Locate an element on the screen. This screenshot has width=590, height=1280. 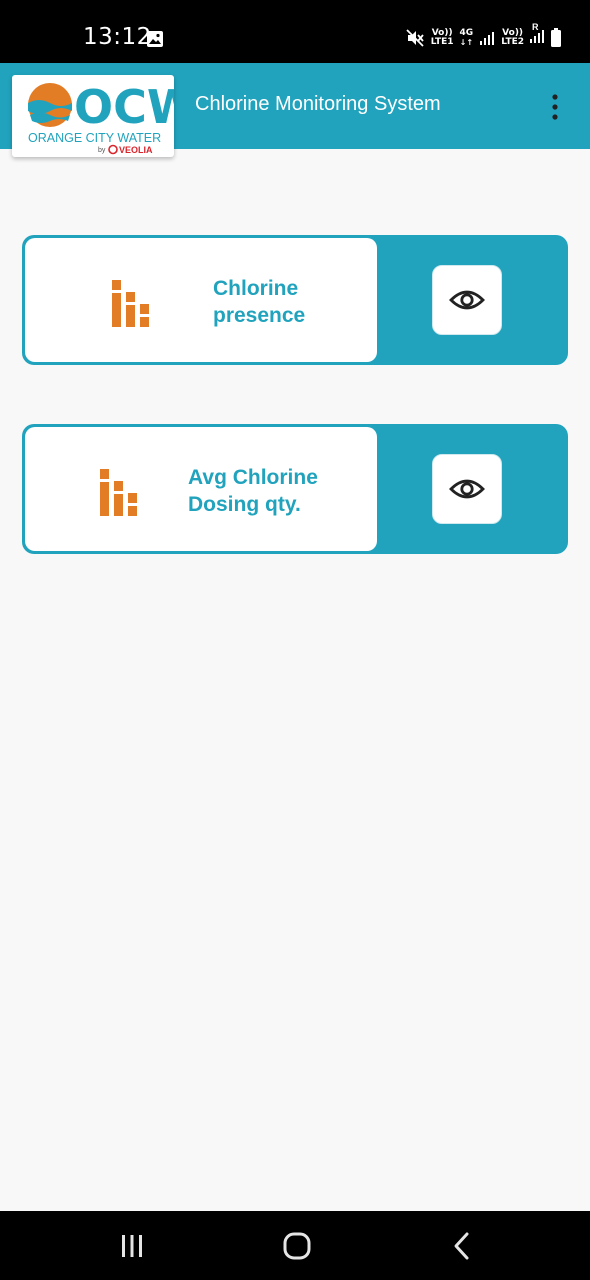
chlorine-presence-card: Chlorine presence is located at coordinates (295, 300).